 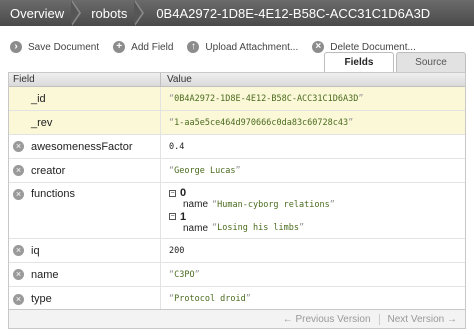 What do you see at coordinates (36, 13) in the screenshot?
I see `breadcrumb-overview: Overview` at bounding box center [36, 13].